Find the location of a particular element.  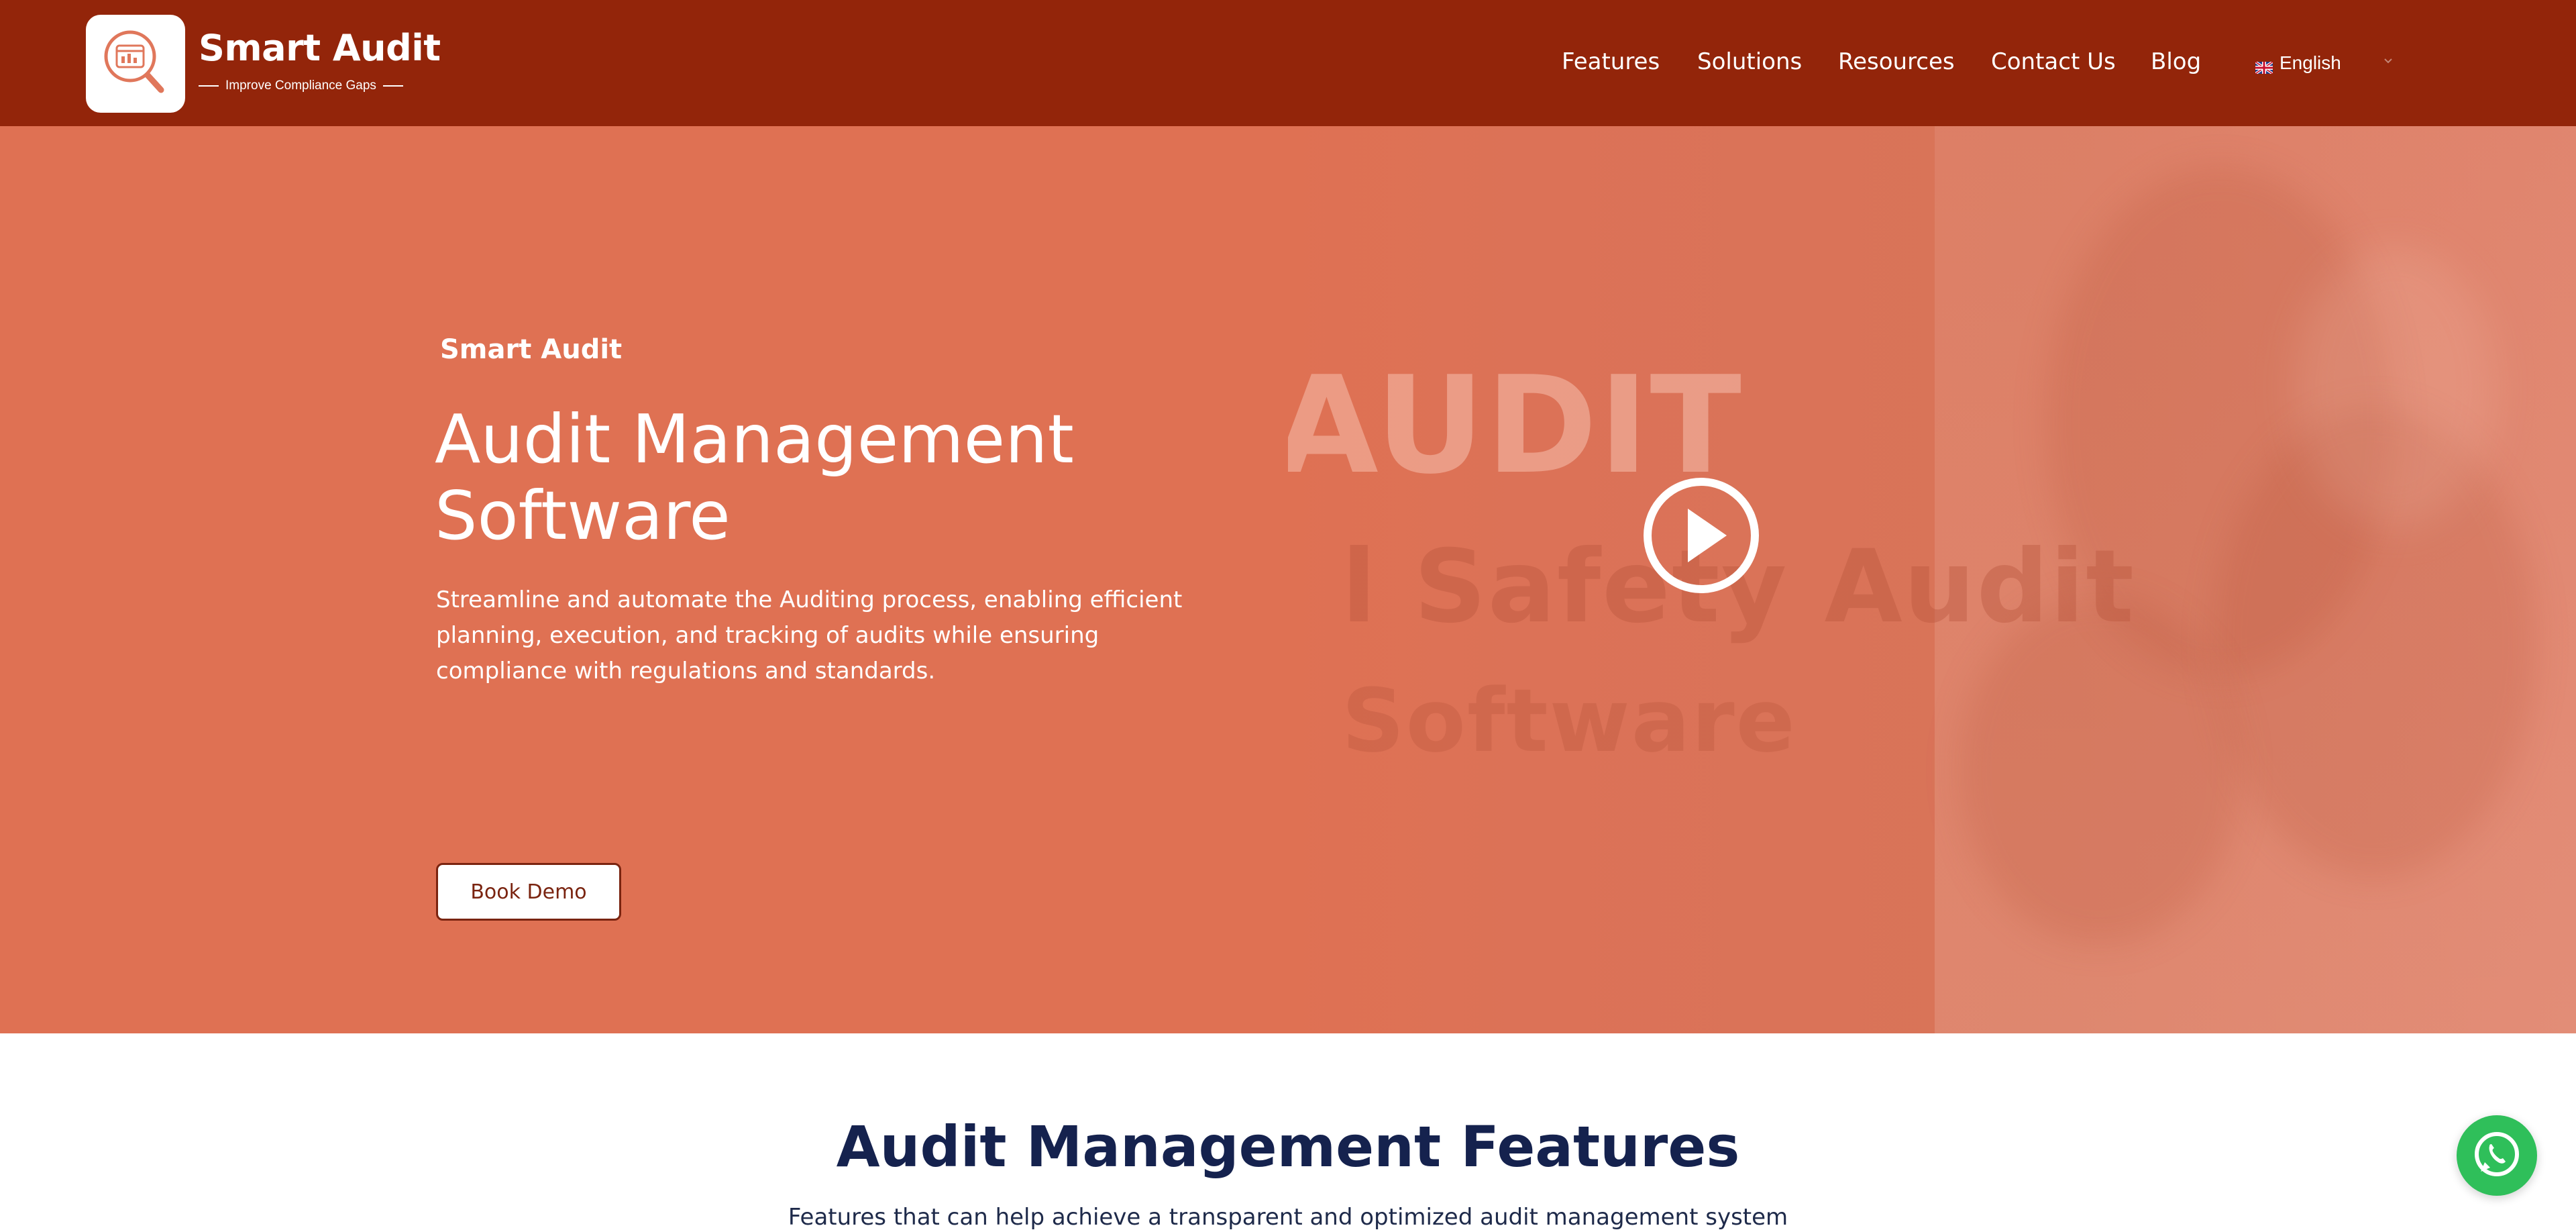

nav-item-contact-us: Contact Us is located at coordinates (2053, 61).